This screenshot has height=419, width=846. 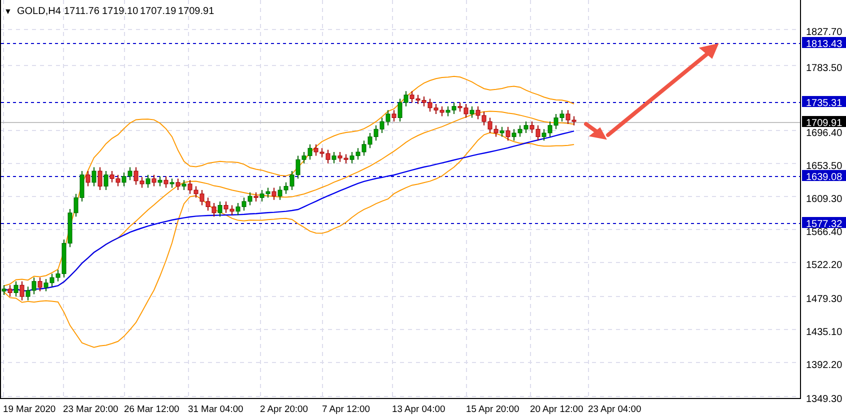 I want to click on price-axis-label: 1827.70, so click(x=824, y=32).